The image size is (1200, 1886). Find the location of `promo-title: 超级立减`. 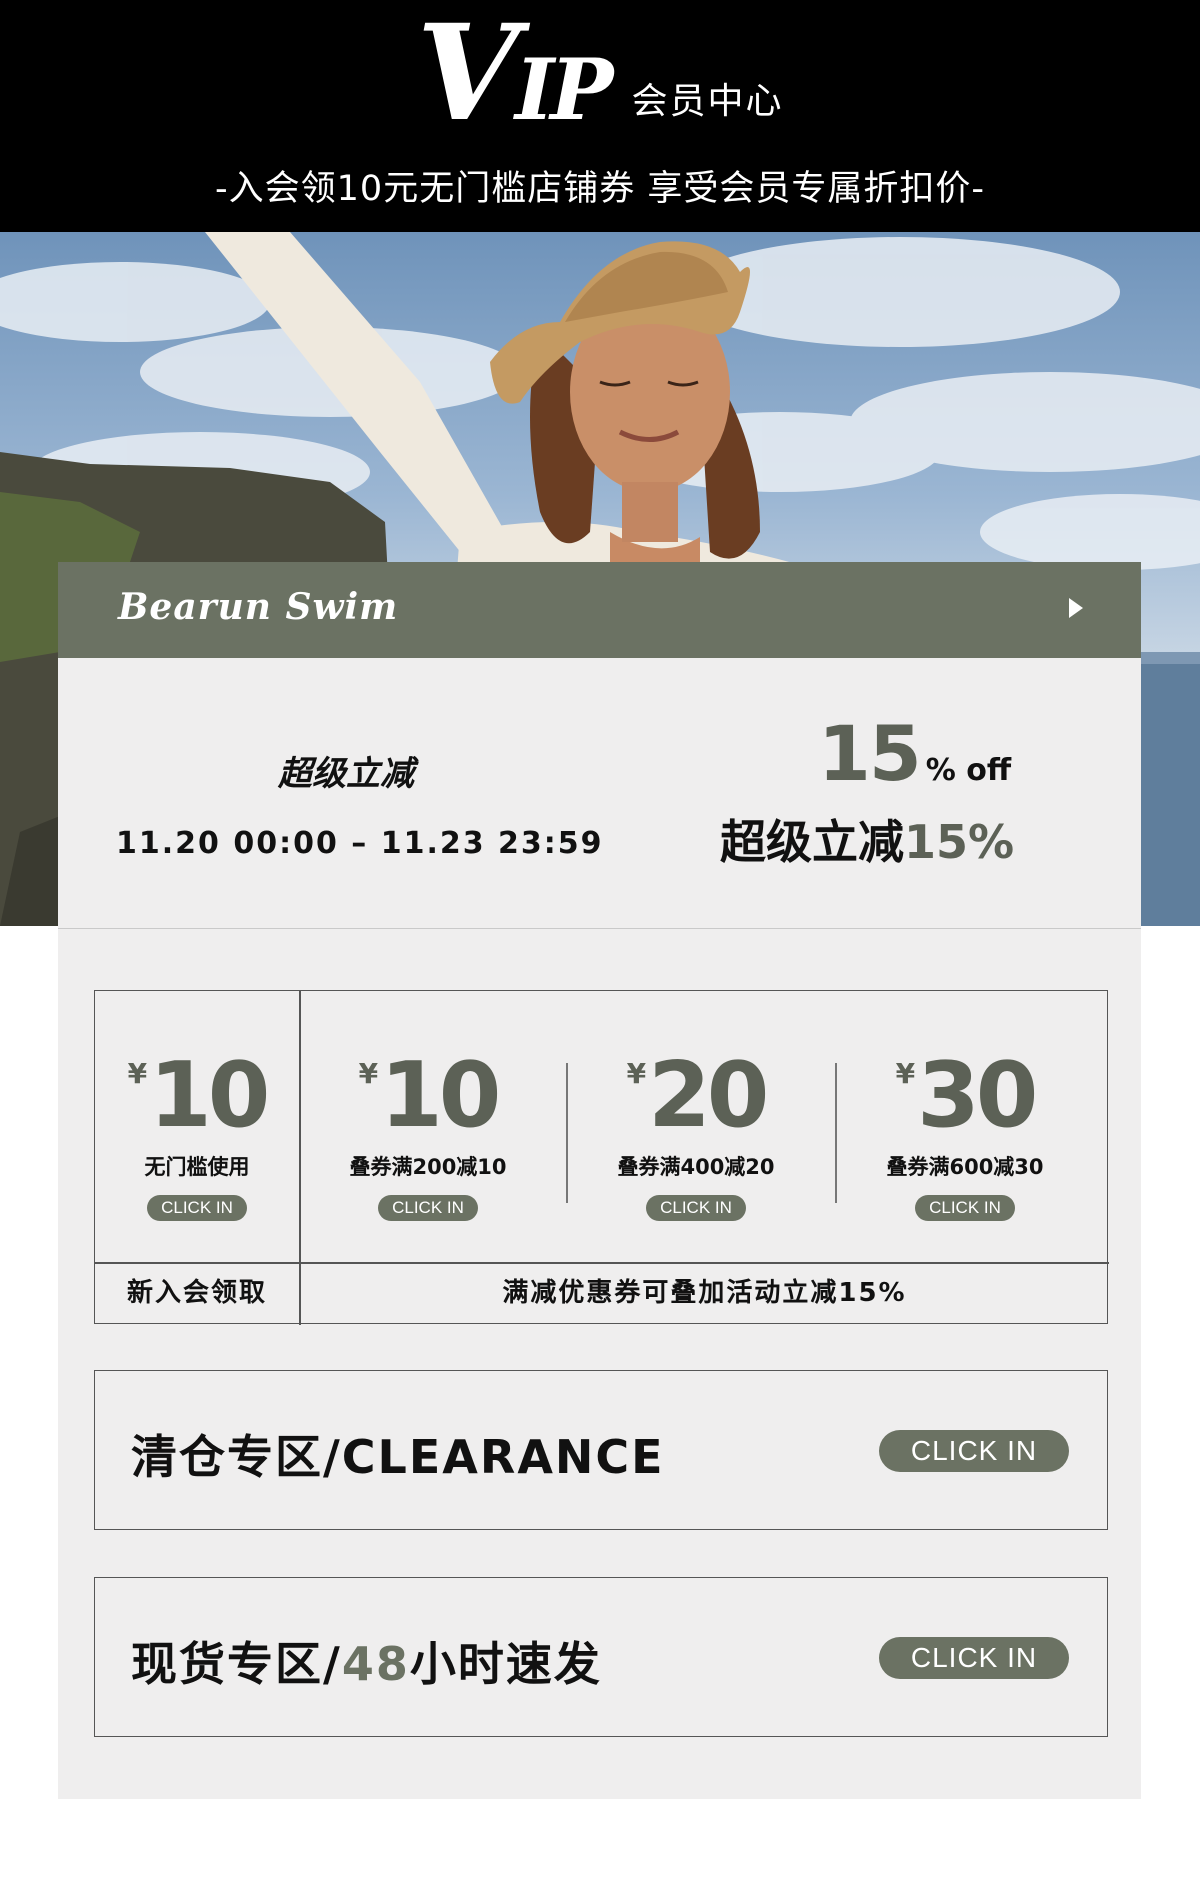

promo-title: 超级立减 is located at coordinates (346, 774).